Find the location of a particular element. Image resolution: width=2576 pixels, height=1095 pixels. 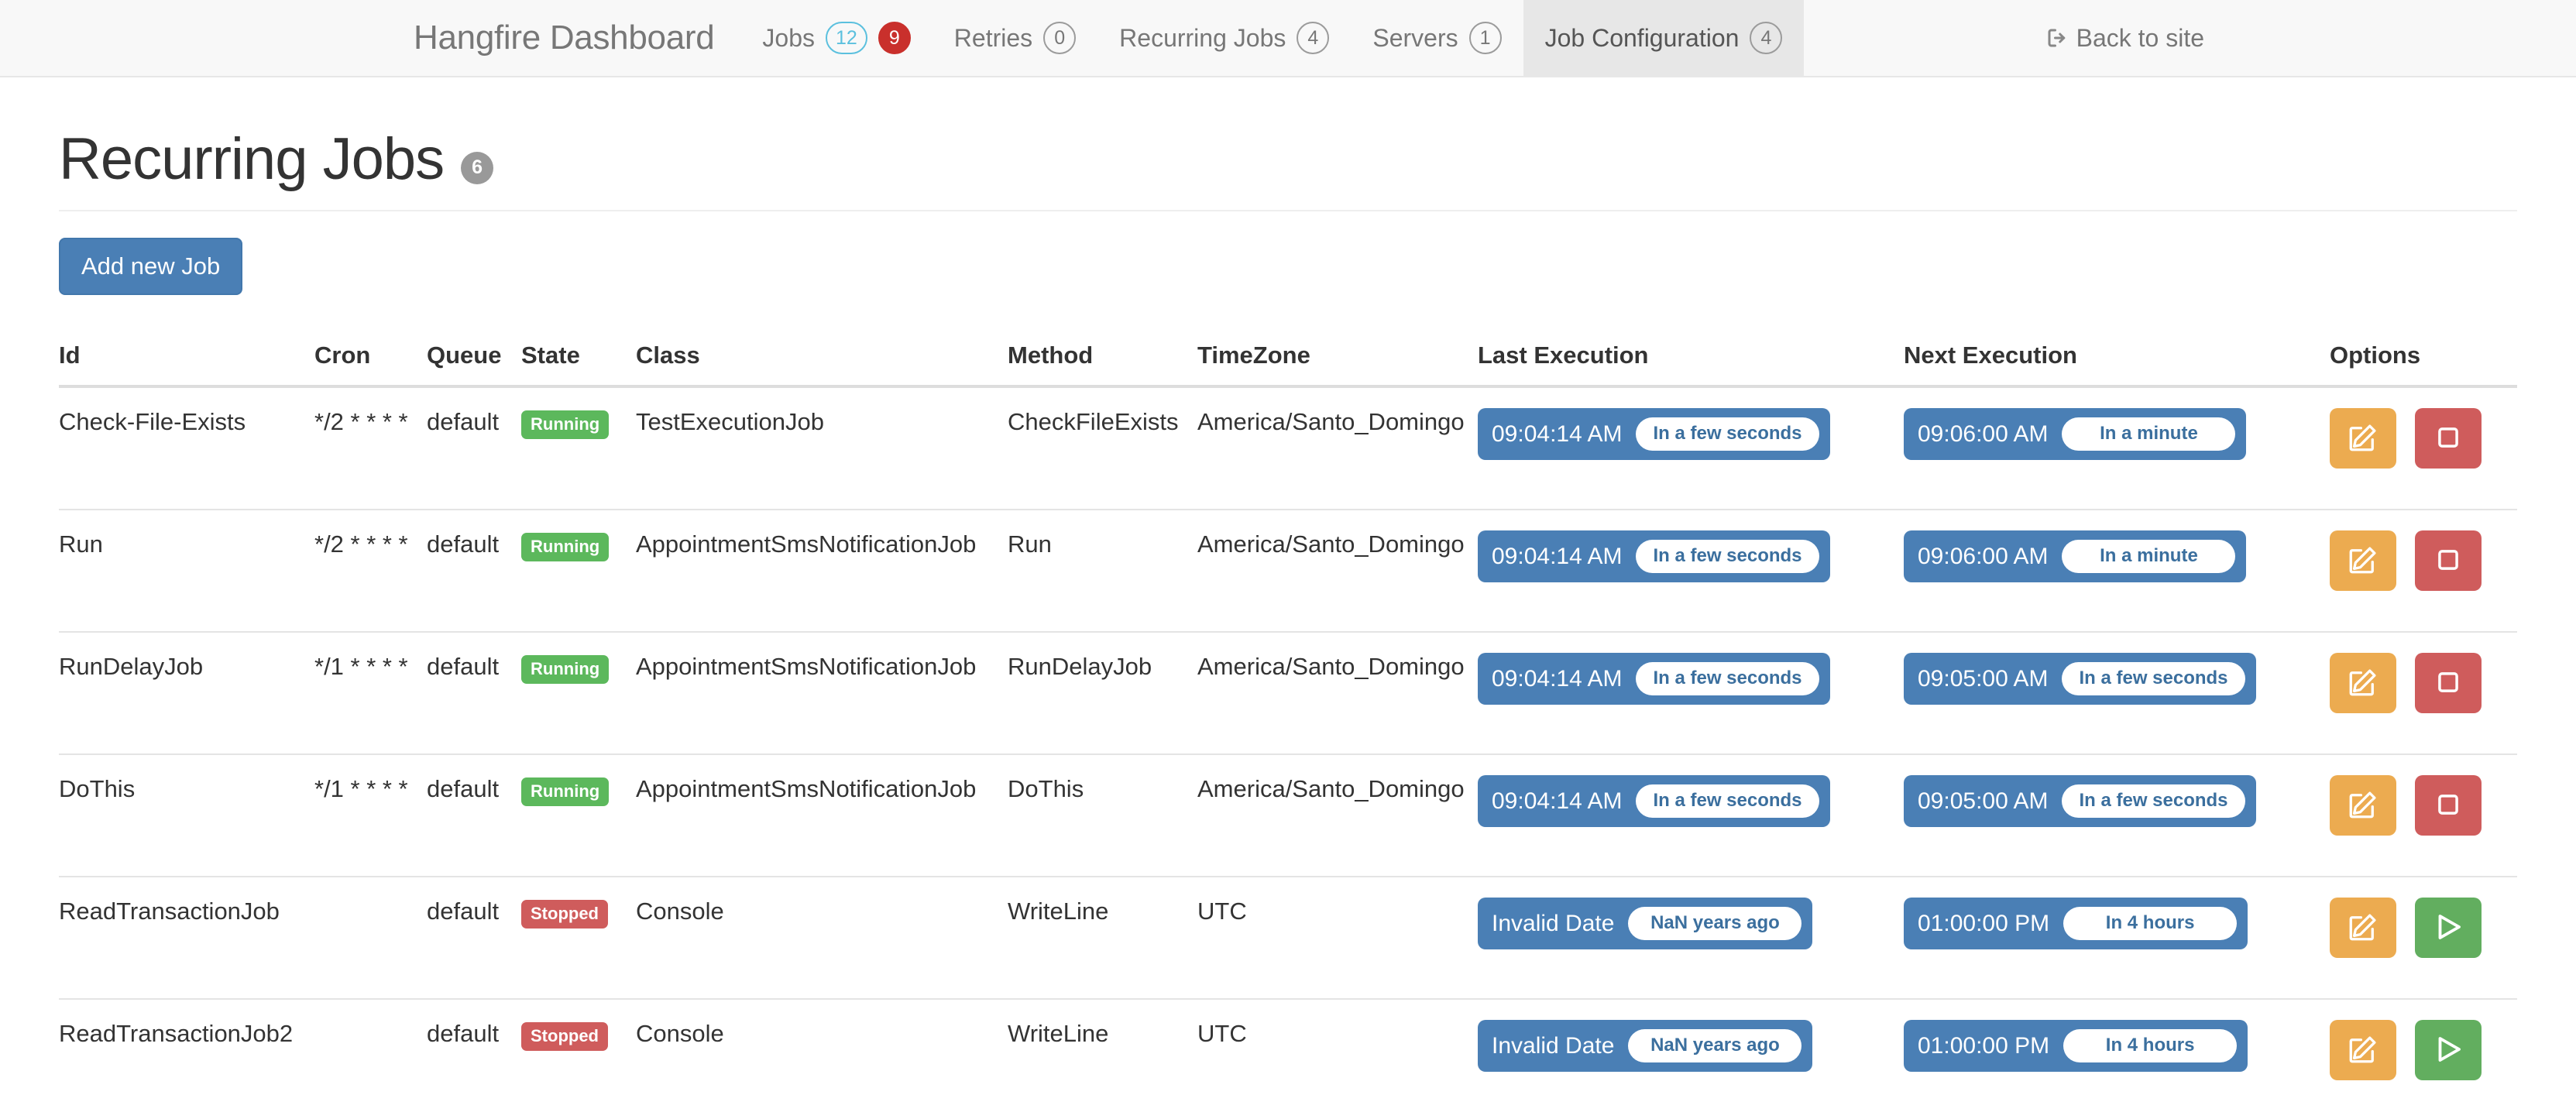

column-header-queue: Queue is located at coordinates (474, 358).